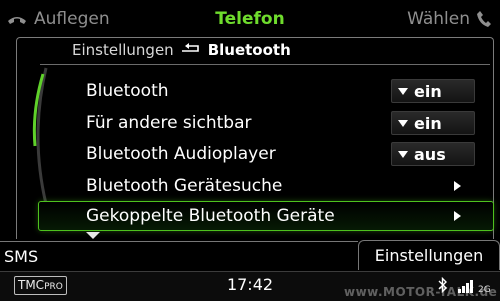 The width and height of the screenshot is (500, 301). Describe the element at coordinates (281, 92) in the screenshot. I see `menu-item-bluetooth: Bluetooth ein` at that location.